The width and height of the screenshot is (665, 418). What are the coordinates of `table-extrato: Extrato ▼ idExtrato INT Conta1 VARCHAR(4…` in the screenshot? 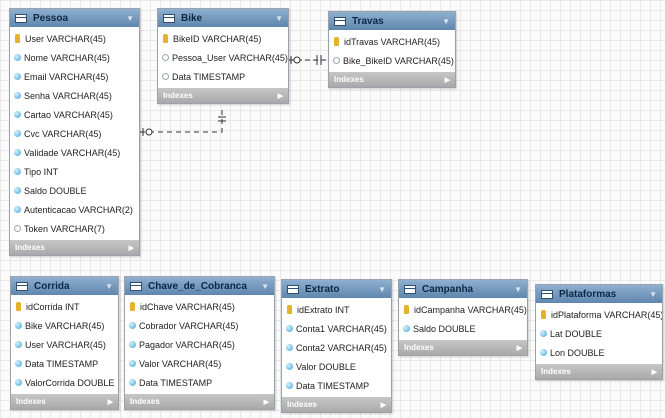 It's located at (336, 346).